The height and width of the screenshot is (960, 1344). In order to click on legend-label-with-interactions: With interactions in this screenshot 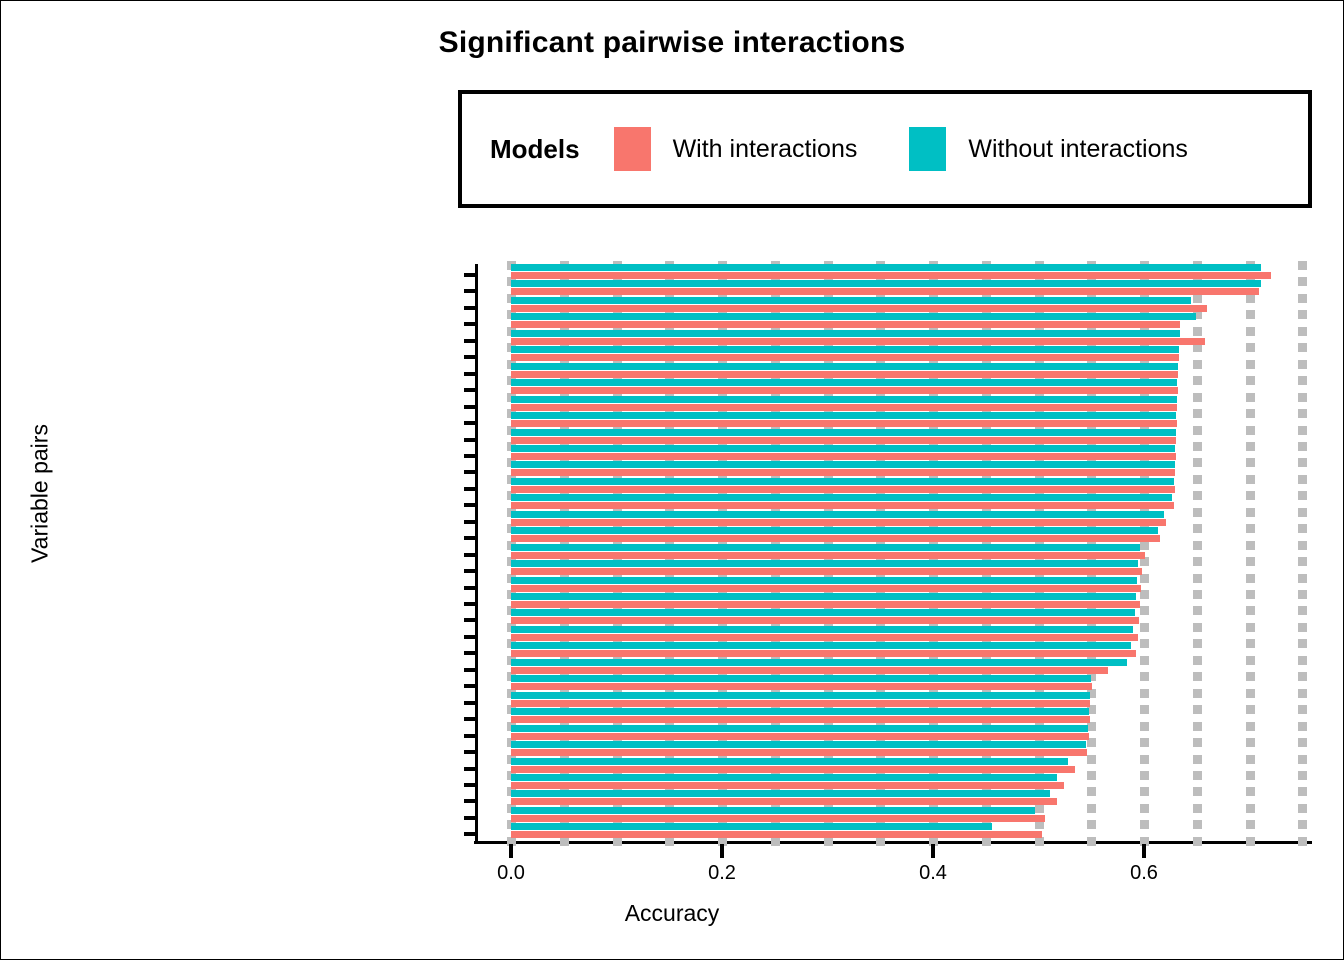, I will do `click(765, 148)`.